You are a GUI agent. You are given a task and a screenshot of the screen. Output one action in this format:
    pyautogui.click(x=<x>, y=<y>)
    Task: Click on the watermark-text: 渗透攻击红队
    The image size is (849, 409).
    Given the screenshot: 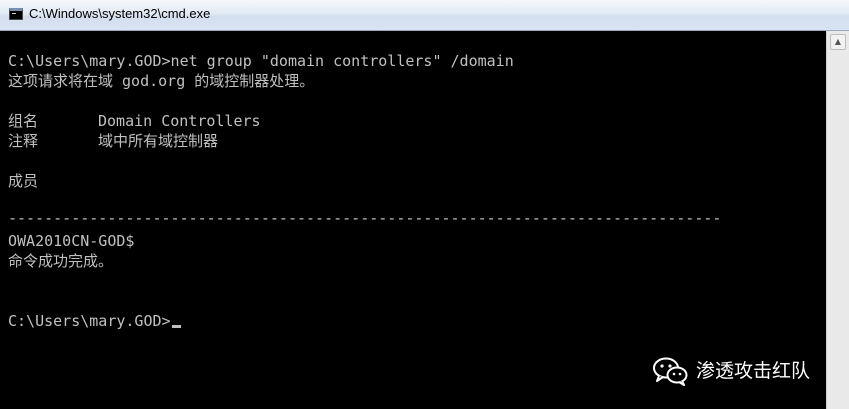 What is the action you would take?
    pyautogui.click(x=753, y=371)
    